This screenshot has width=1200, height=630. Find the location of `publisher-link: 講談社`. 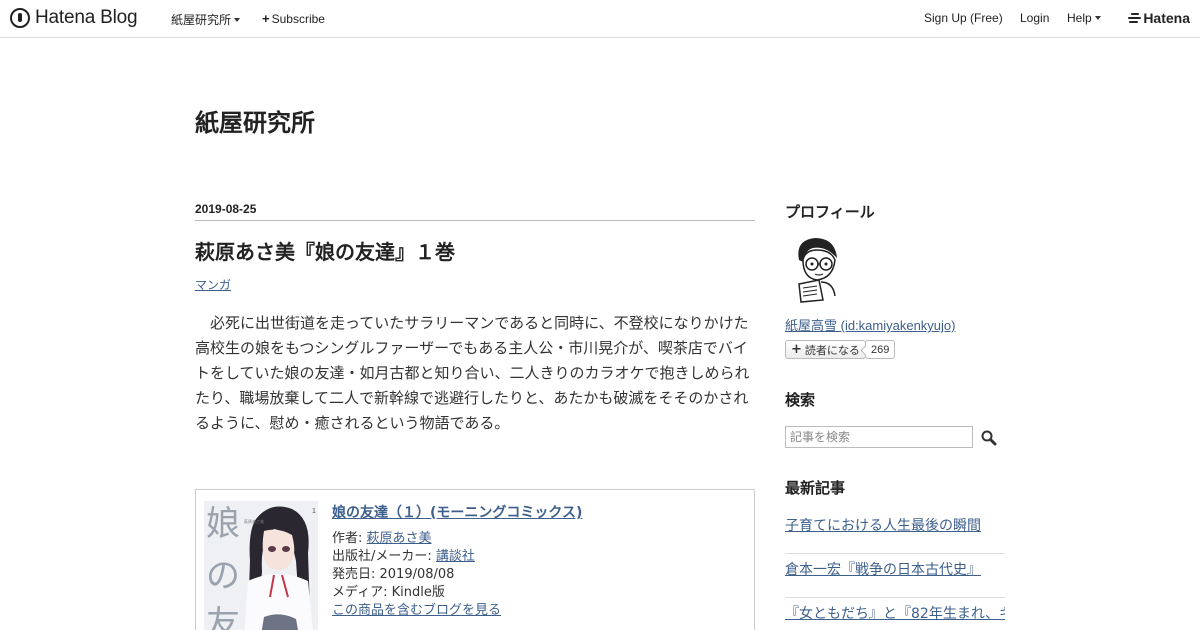

publisher-link: 講談社 is located at coordinates (455, 556).